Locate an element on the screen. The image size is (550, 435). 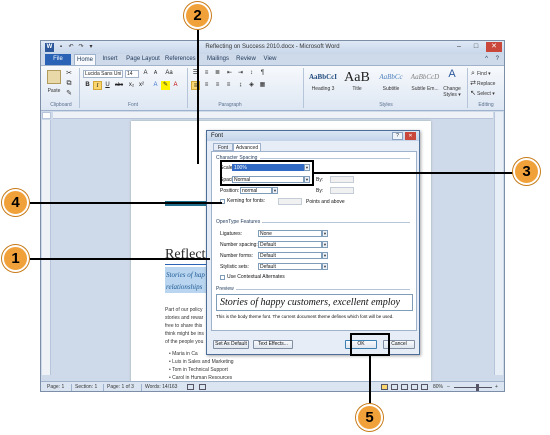
bullet-item: • Maria in Ca is located at coordinates (183, 354).